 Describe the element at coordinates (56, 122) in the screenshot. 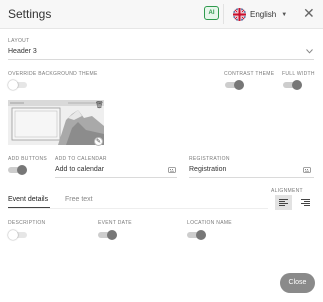

I see `background-image-thumbnail` at that location.